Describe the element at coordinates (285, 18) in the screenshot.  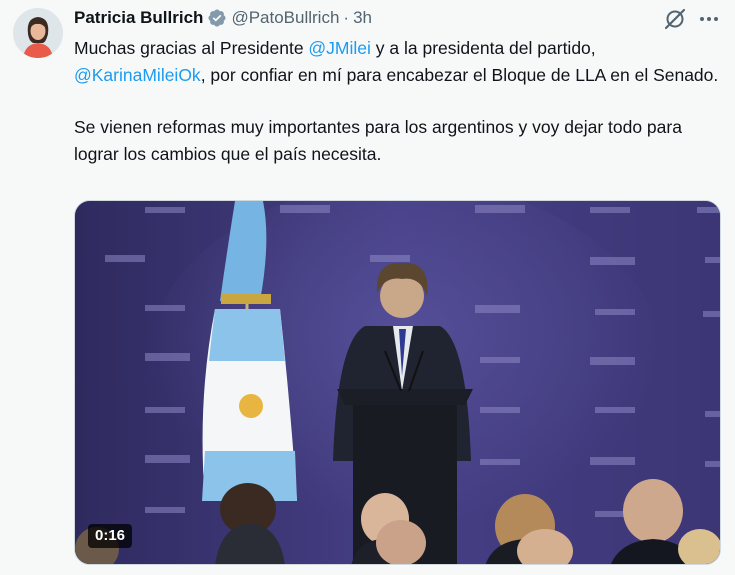
I see `author-handle: @PatoBullrich` at that location.